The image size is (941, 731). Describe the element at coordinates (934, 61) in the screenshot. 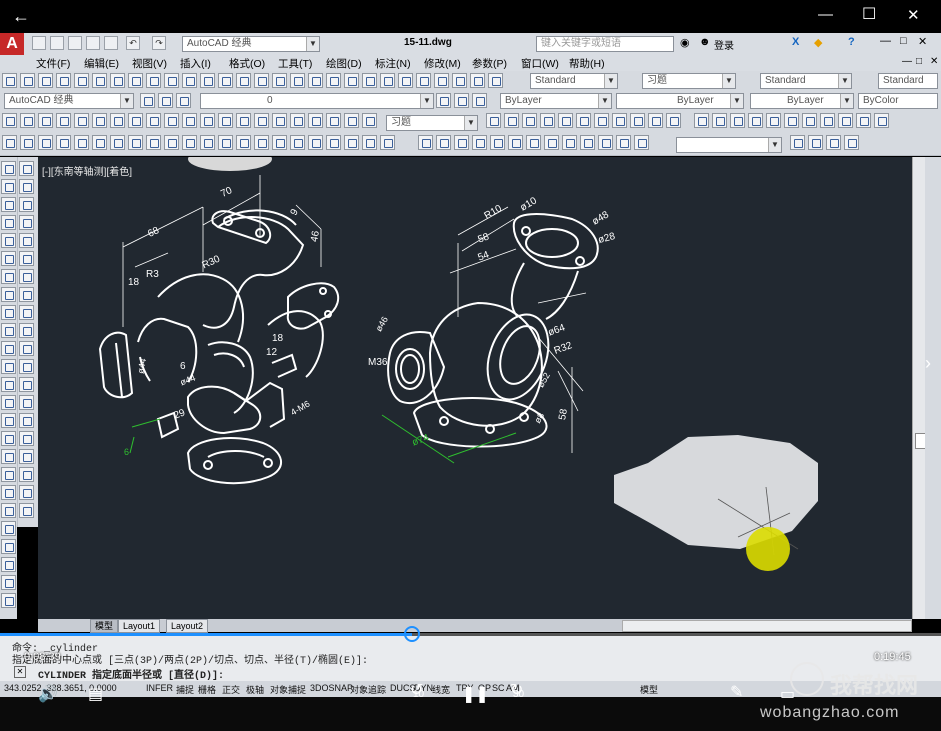

I see `mdi-close-icon: ✕` at that location.